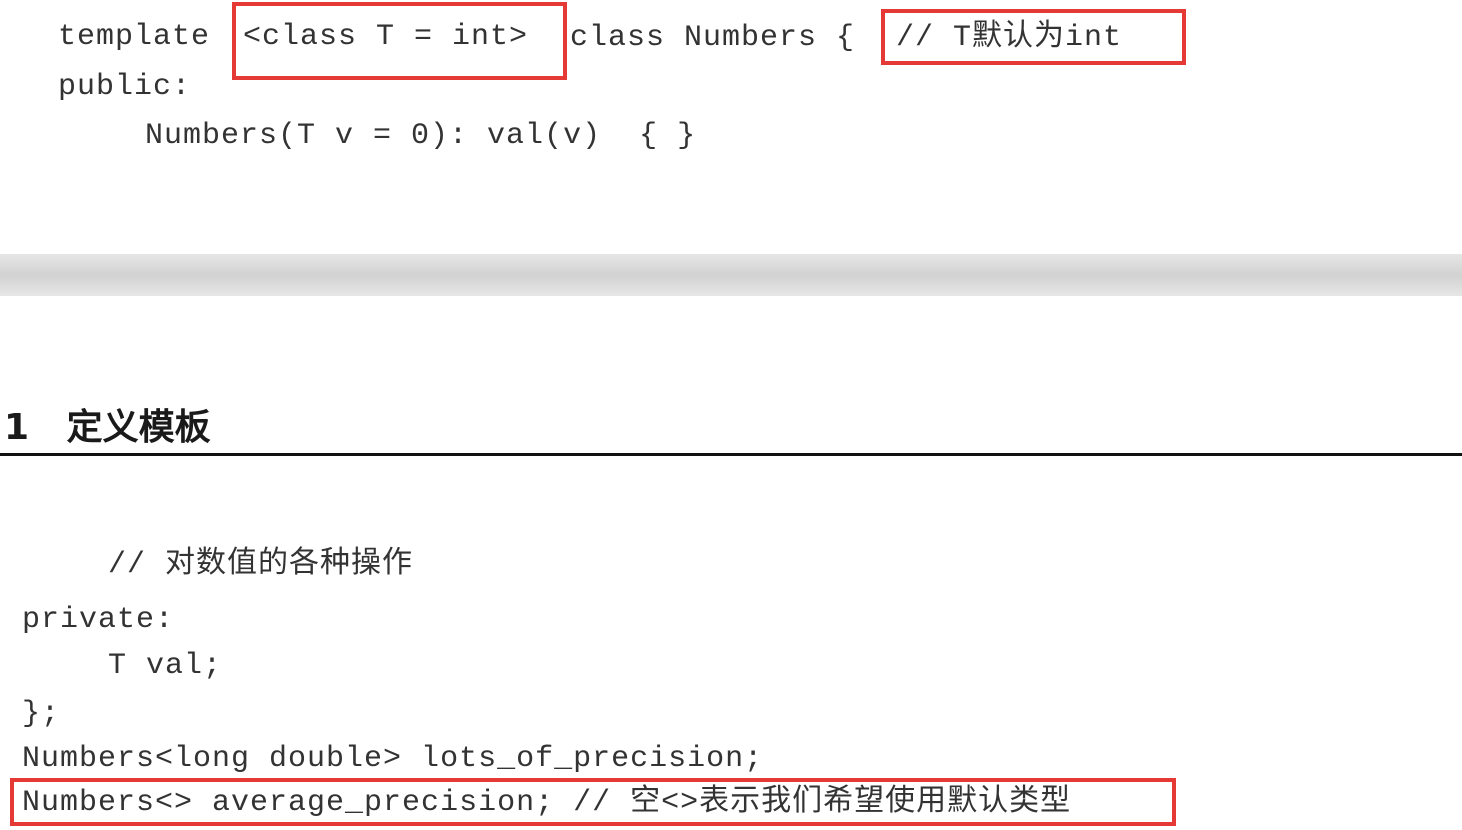  I want to click on code-class-close: };, so click(41, 714).